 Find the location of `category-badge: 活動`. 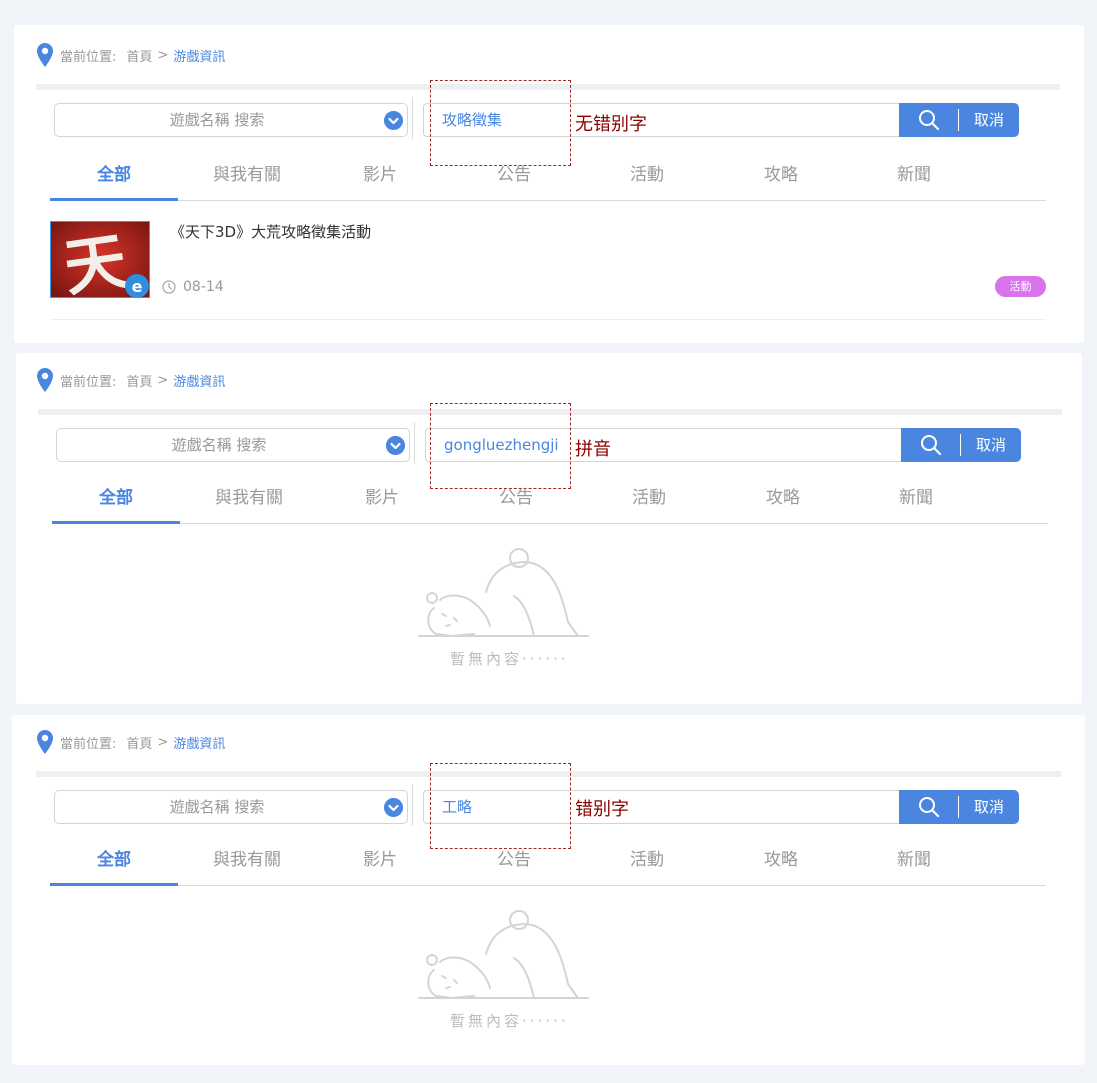

category-badge: 活動 is located at coordinates (1020, 286).